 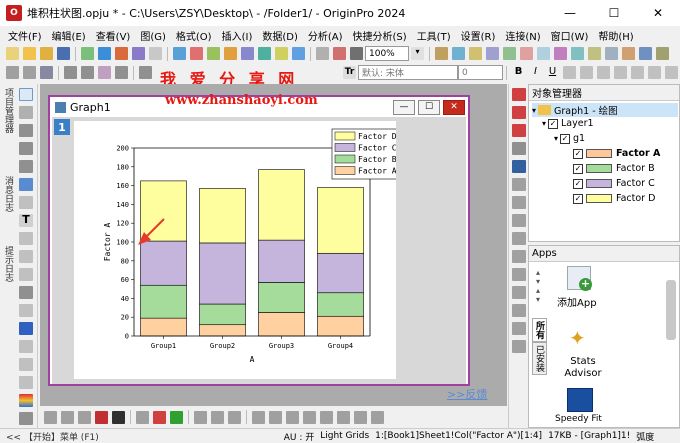 I want to click on import-icon, so click(x=179, y=53).